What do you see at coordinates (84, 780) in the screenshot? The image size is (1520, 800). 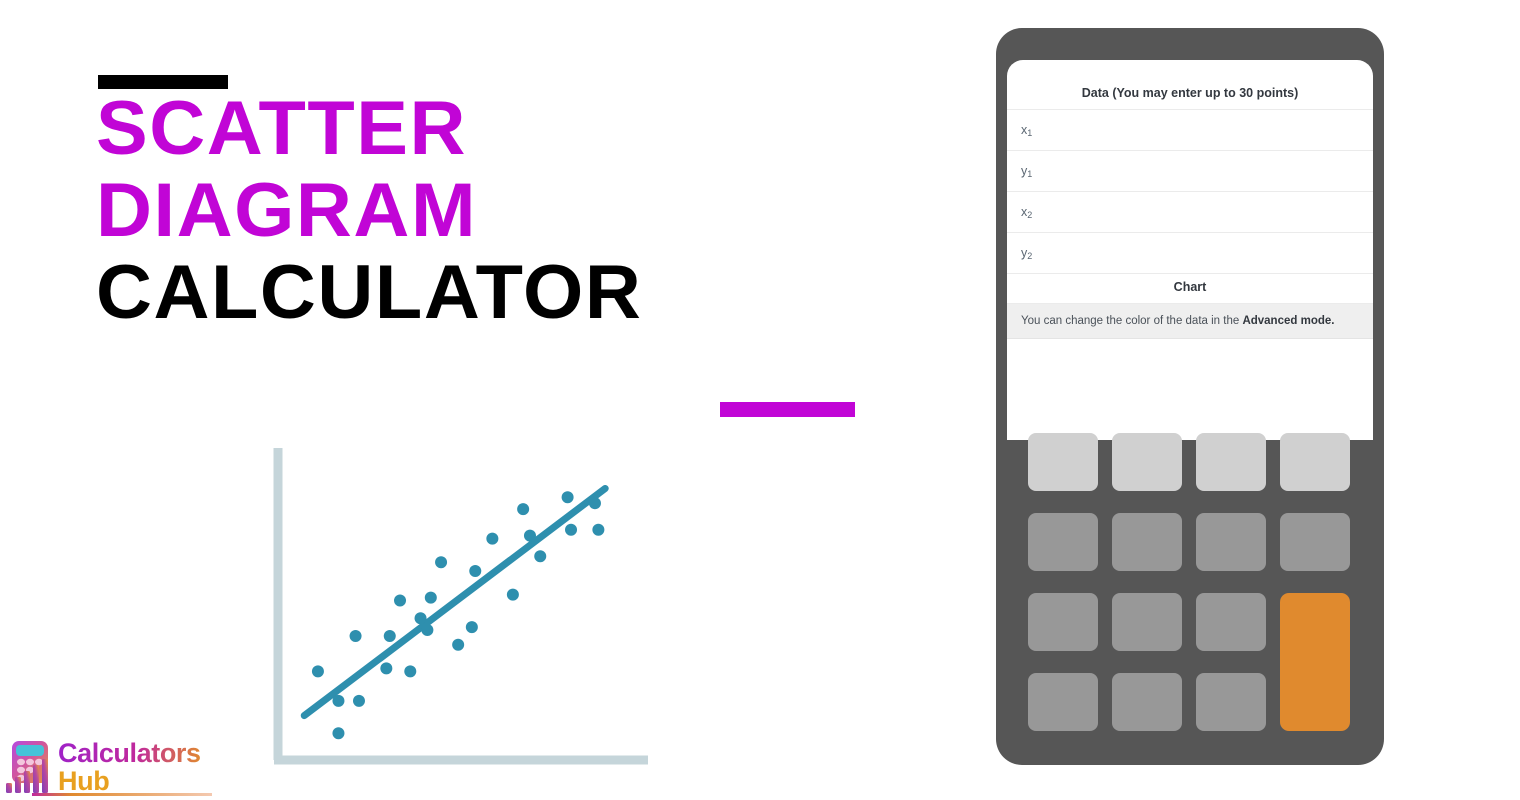 I see `logo-word-hub: Hub` at bounding box center [84, 780].